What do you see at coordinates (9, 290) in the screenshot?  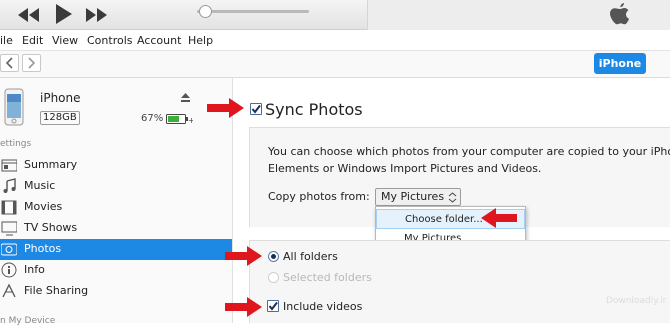 I see `file-sharing-icon` at bounding box center [9, 290].